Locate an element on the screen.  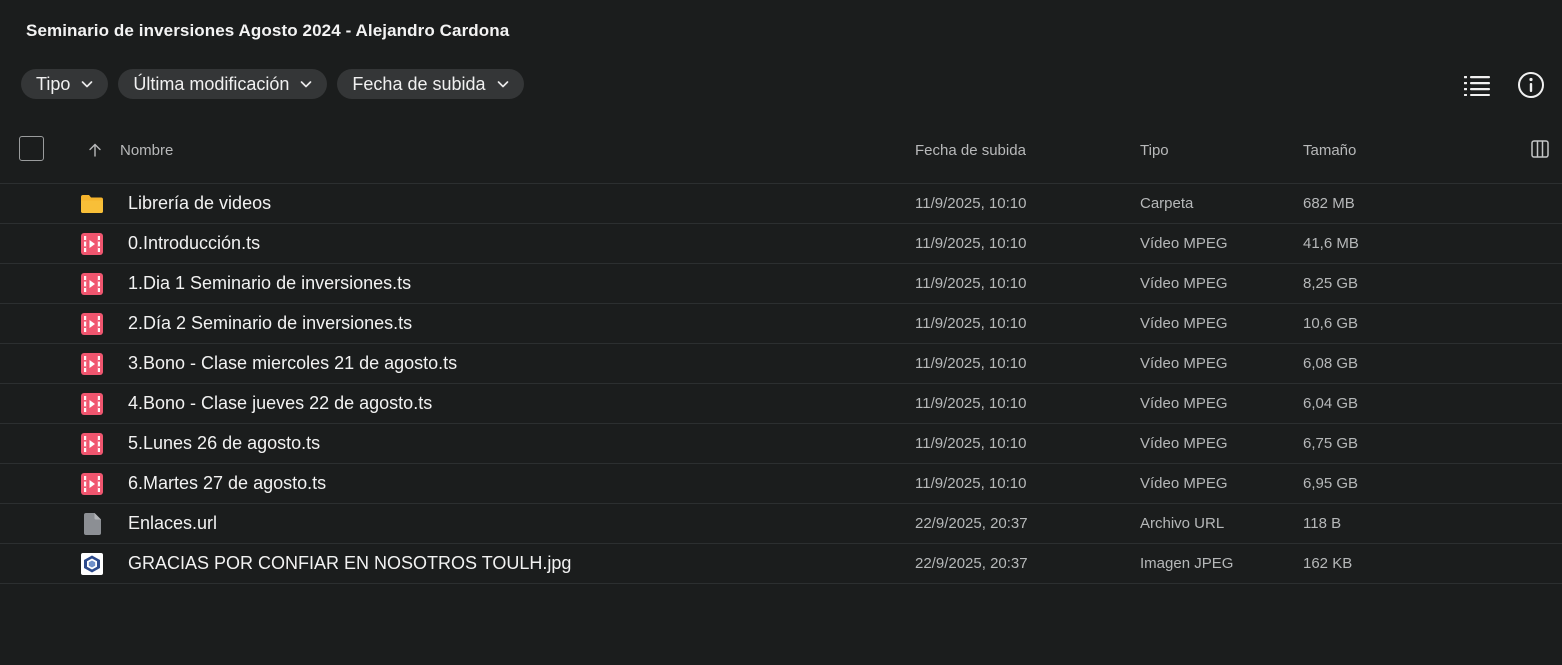
file-size: 682 MB is located at coordinates (1329, 203).